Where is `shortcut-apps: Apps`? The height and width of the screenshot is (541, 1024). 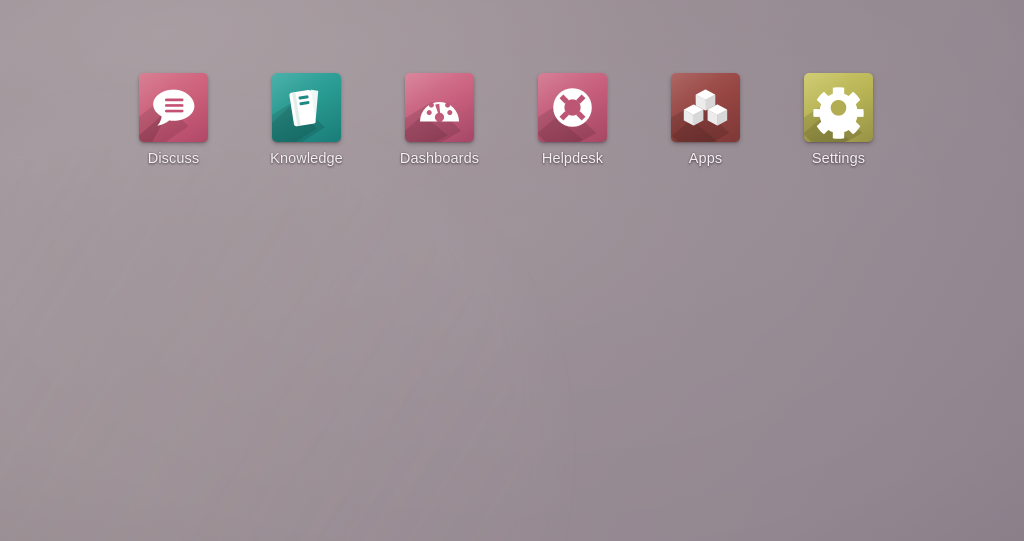
shortcut-apps: Apps is located at coordinates (705, 120).